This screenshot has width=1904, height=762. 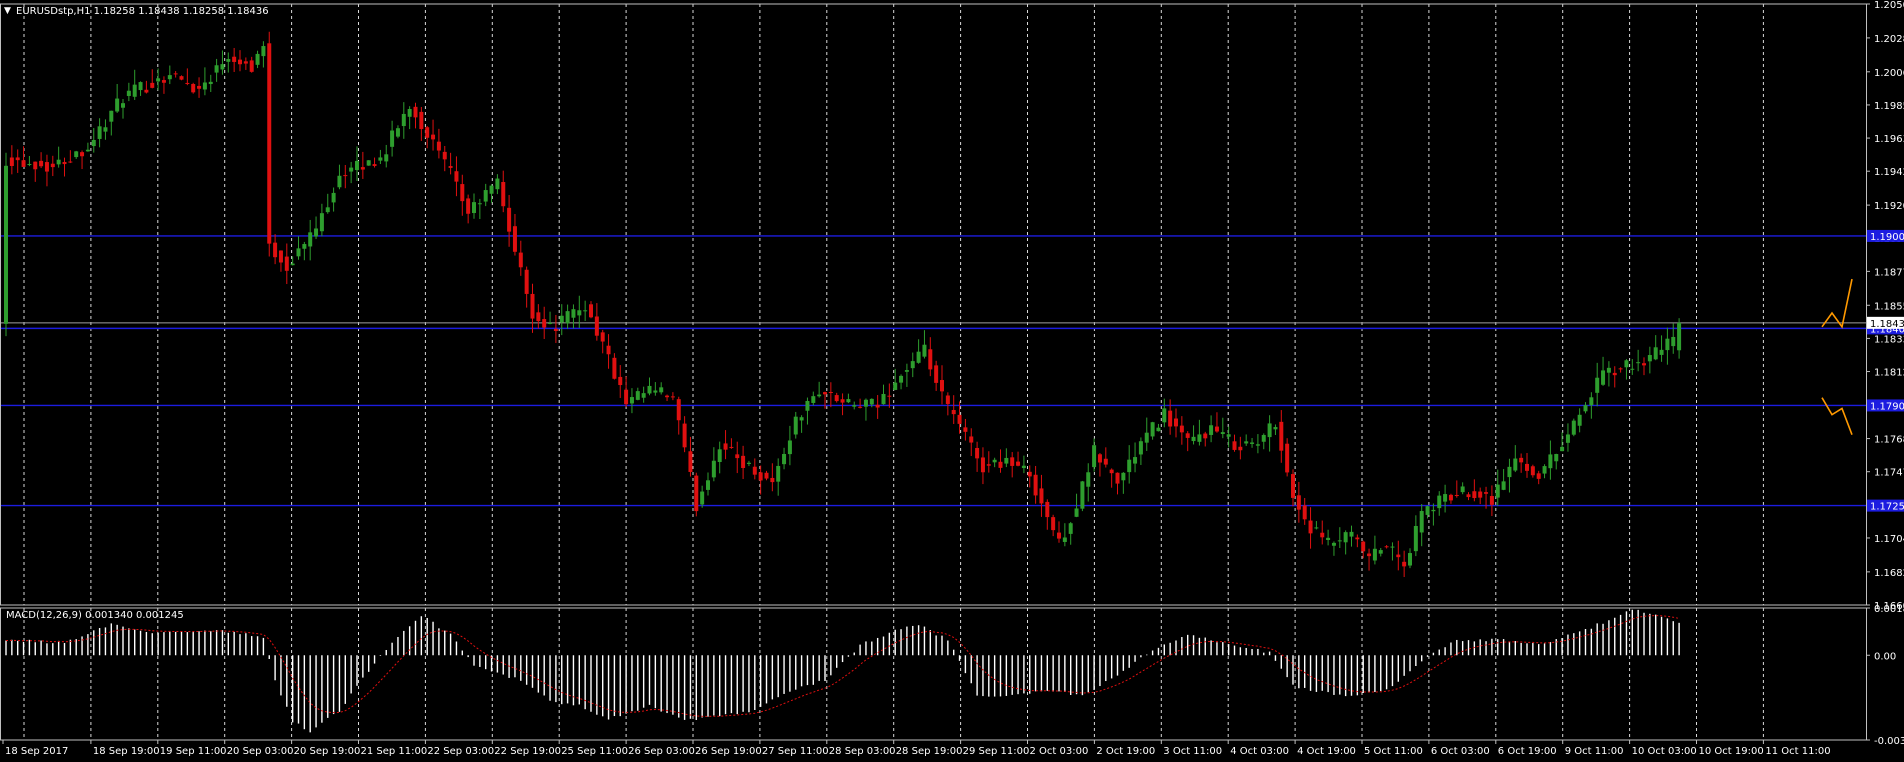 I want to click on time-tick-label: 9 Oct 11:00, so click(x=1594, y=751).